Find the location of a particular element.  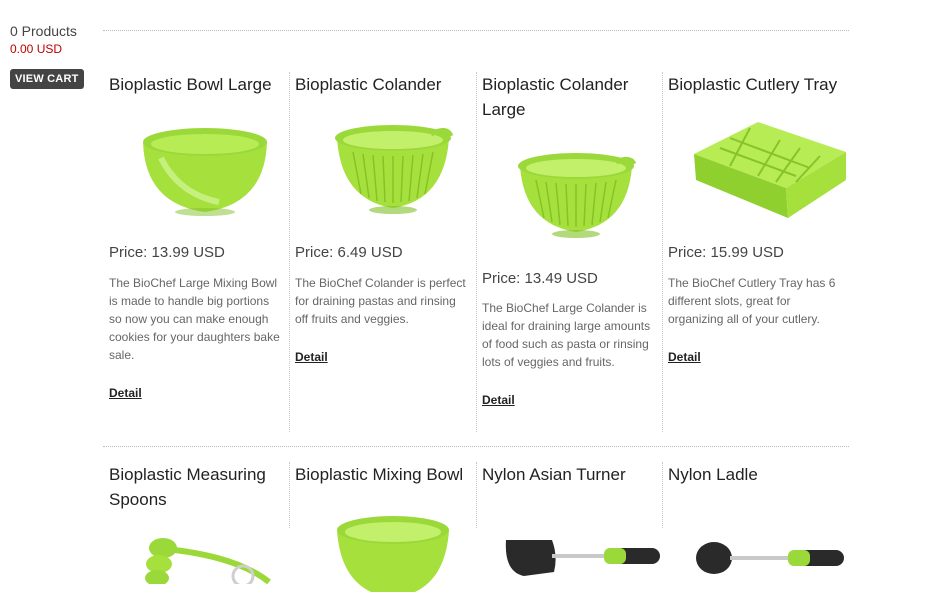

product-title: Bioplastic Bowl Large is located at coordinates (198, 84).